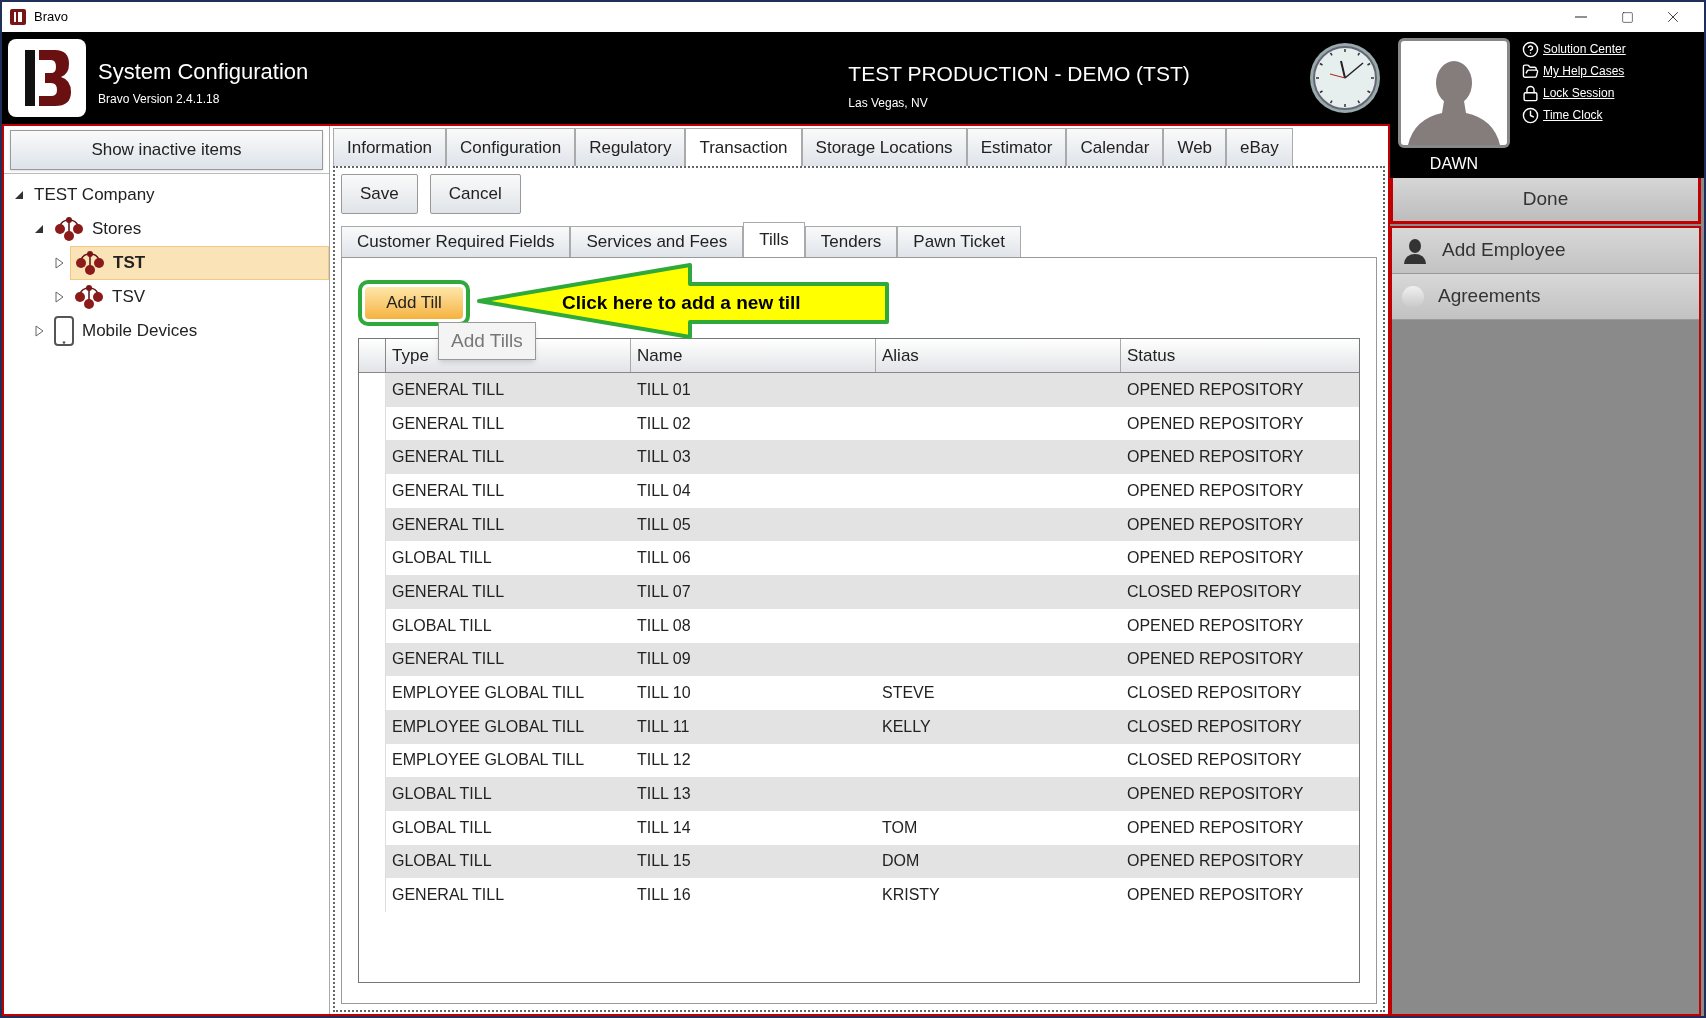 This screenshot has height=1018, width=1706. What do you see at coordinates (390, 147) in the screenshot?
I see `tab: Information` at bounding box center [390, 147].